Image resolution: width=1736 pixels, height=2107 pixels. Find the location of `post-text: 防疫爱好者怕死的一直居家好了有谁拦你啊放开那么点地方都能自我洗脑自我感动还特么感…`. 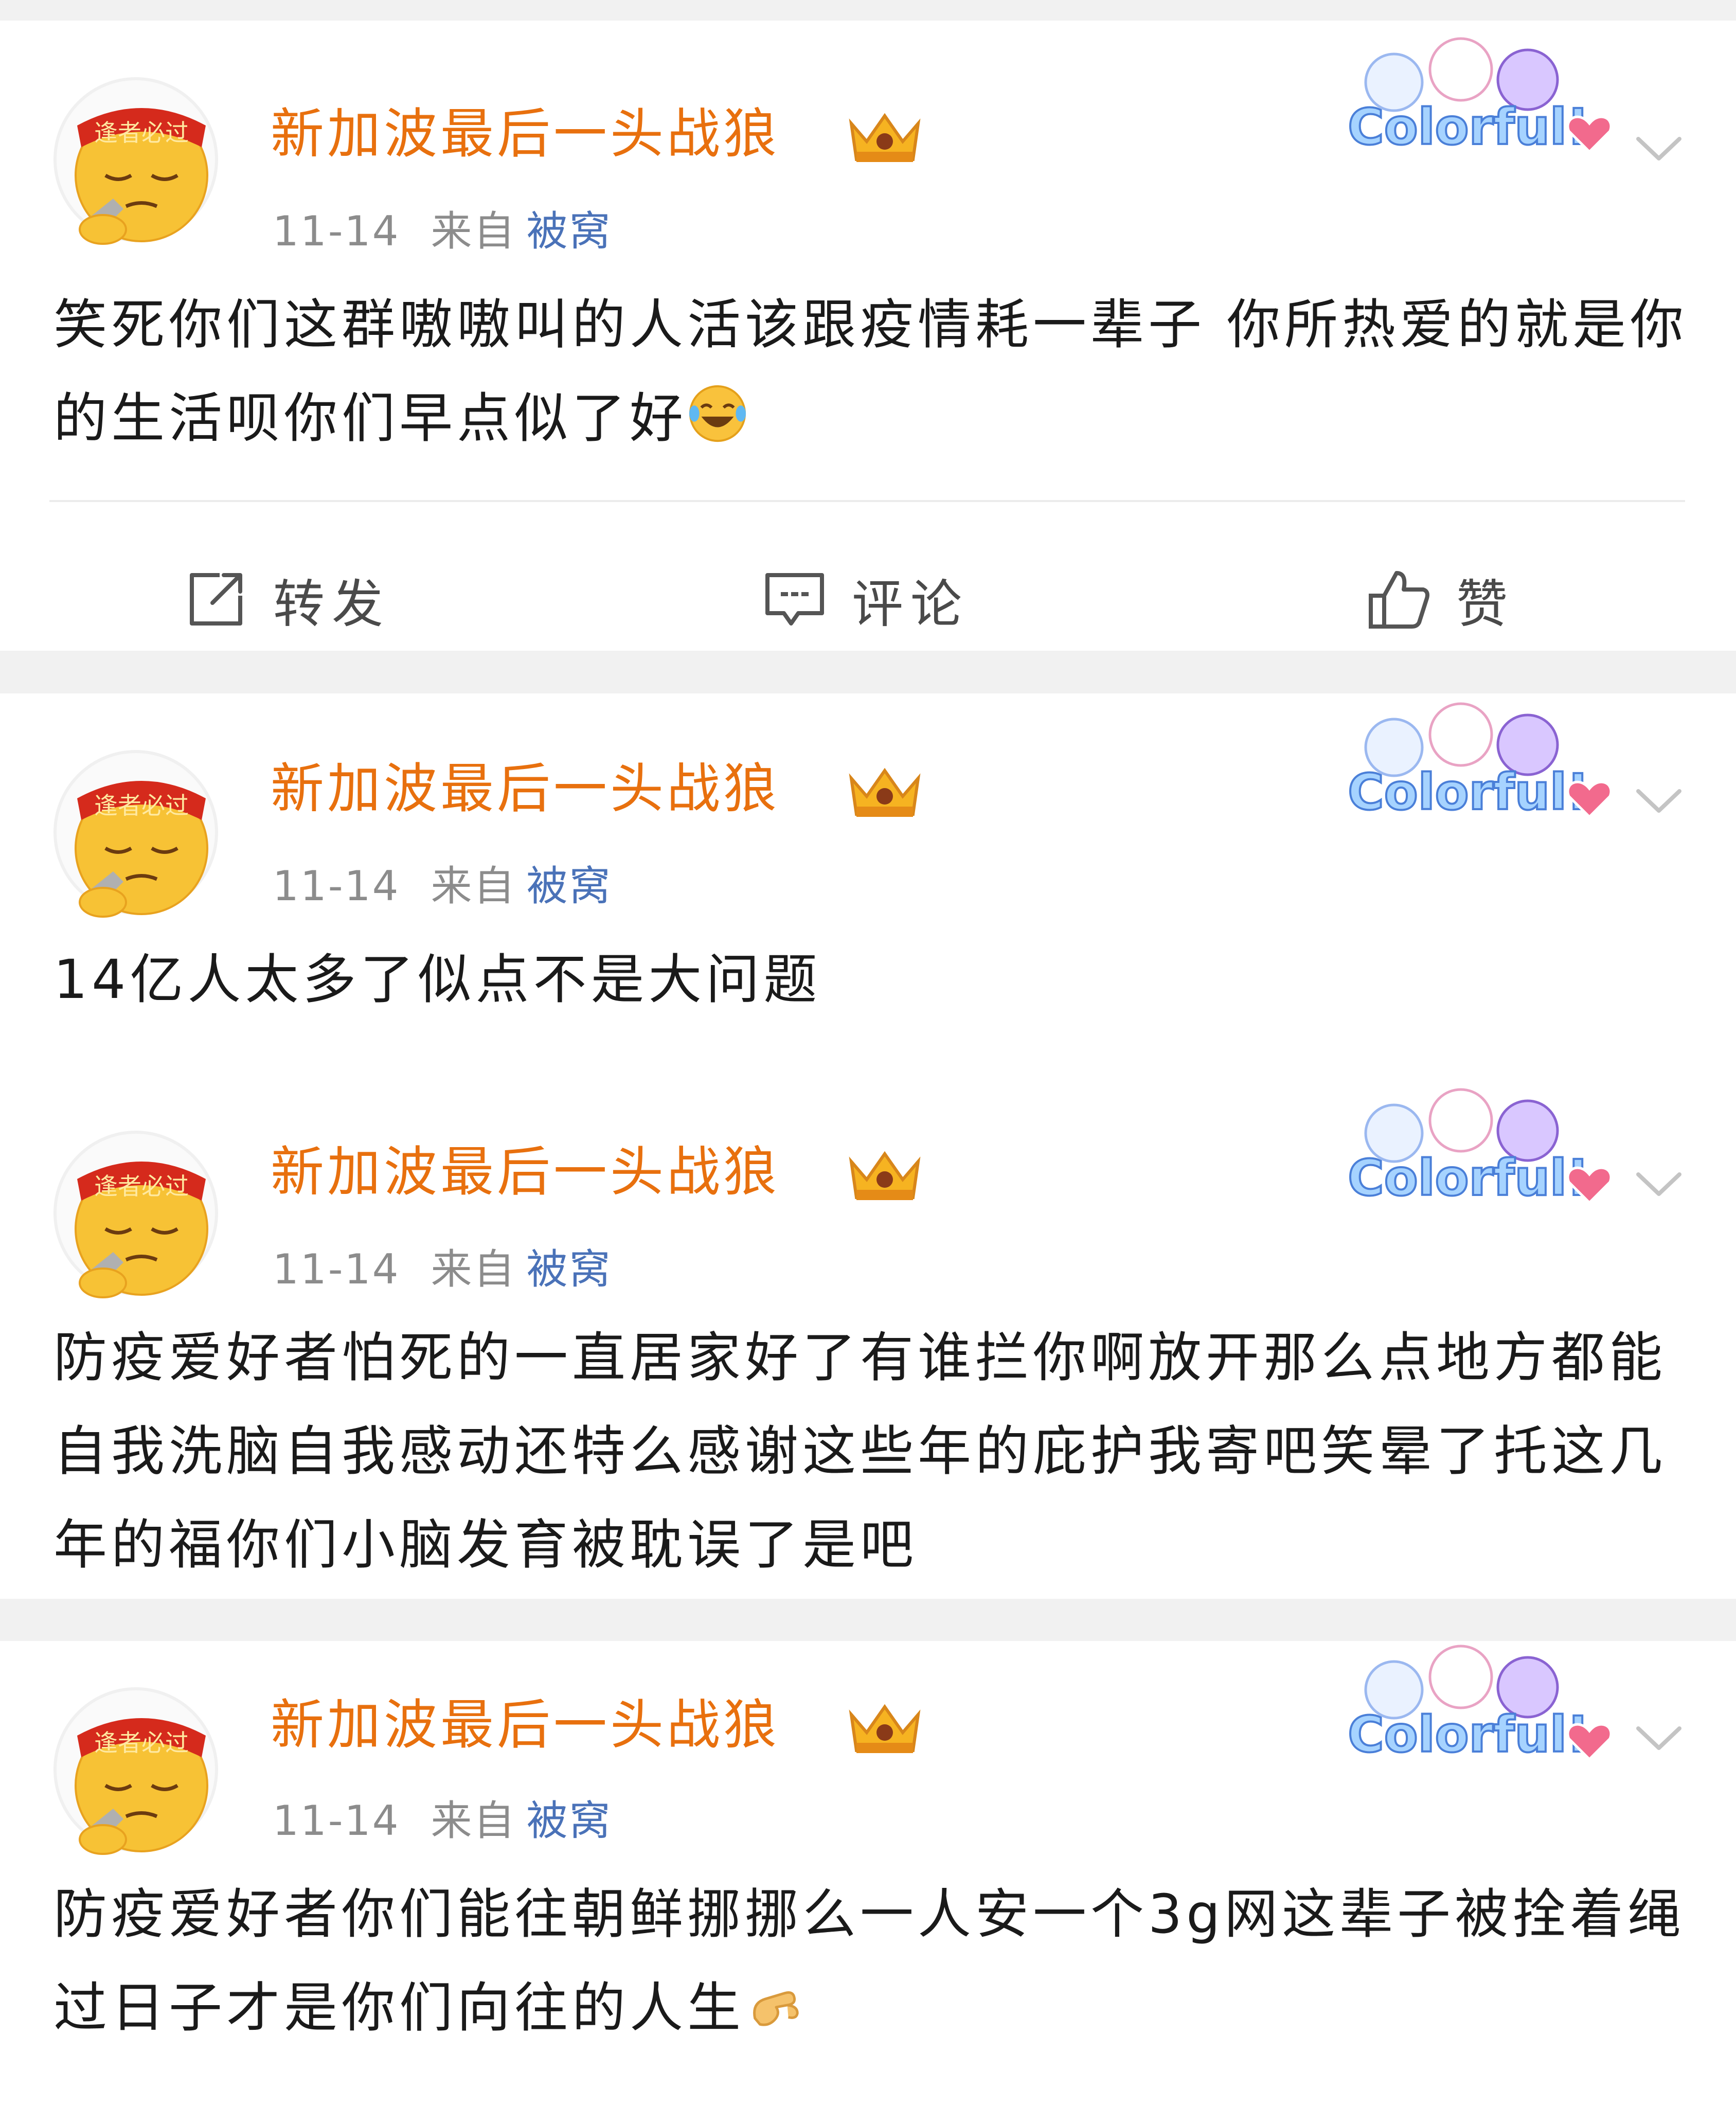

post-text: 防疫爱好者怕死的一直居家好了有谁拦你啊放开那么点地方都能自我洗脑自我感动还特么感… is located at coordinates (860, 1451).